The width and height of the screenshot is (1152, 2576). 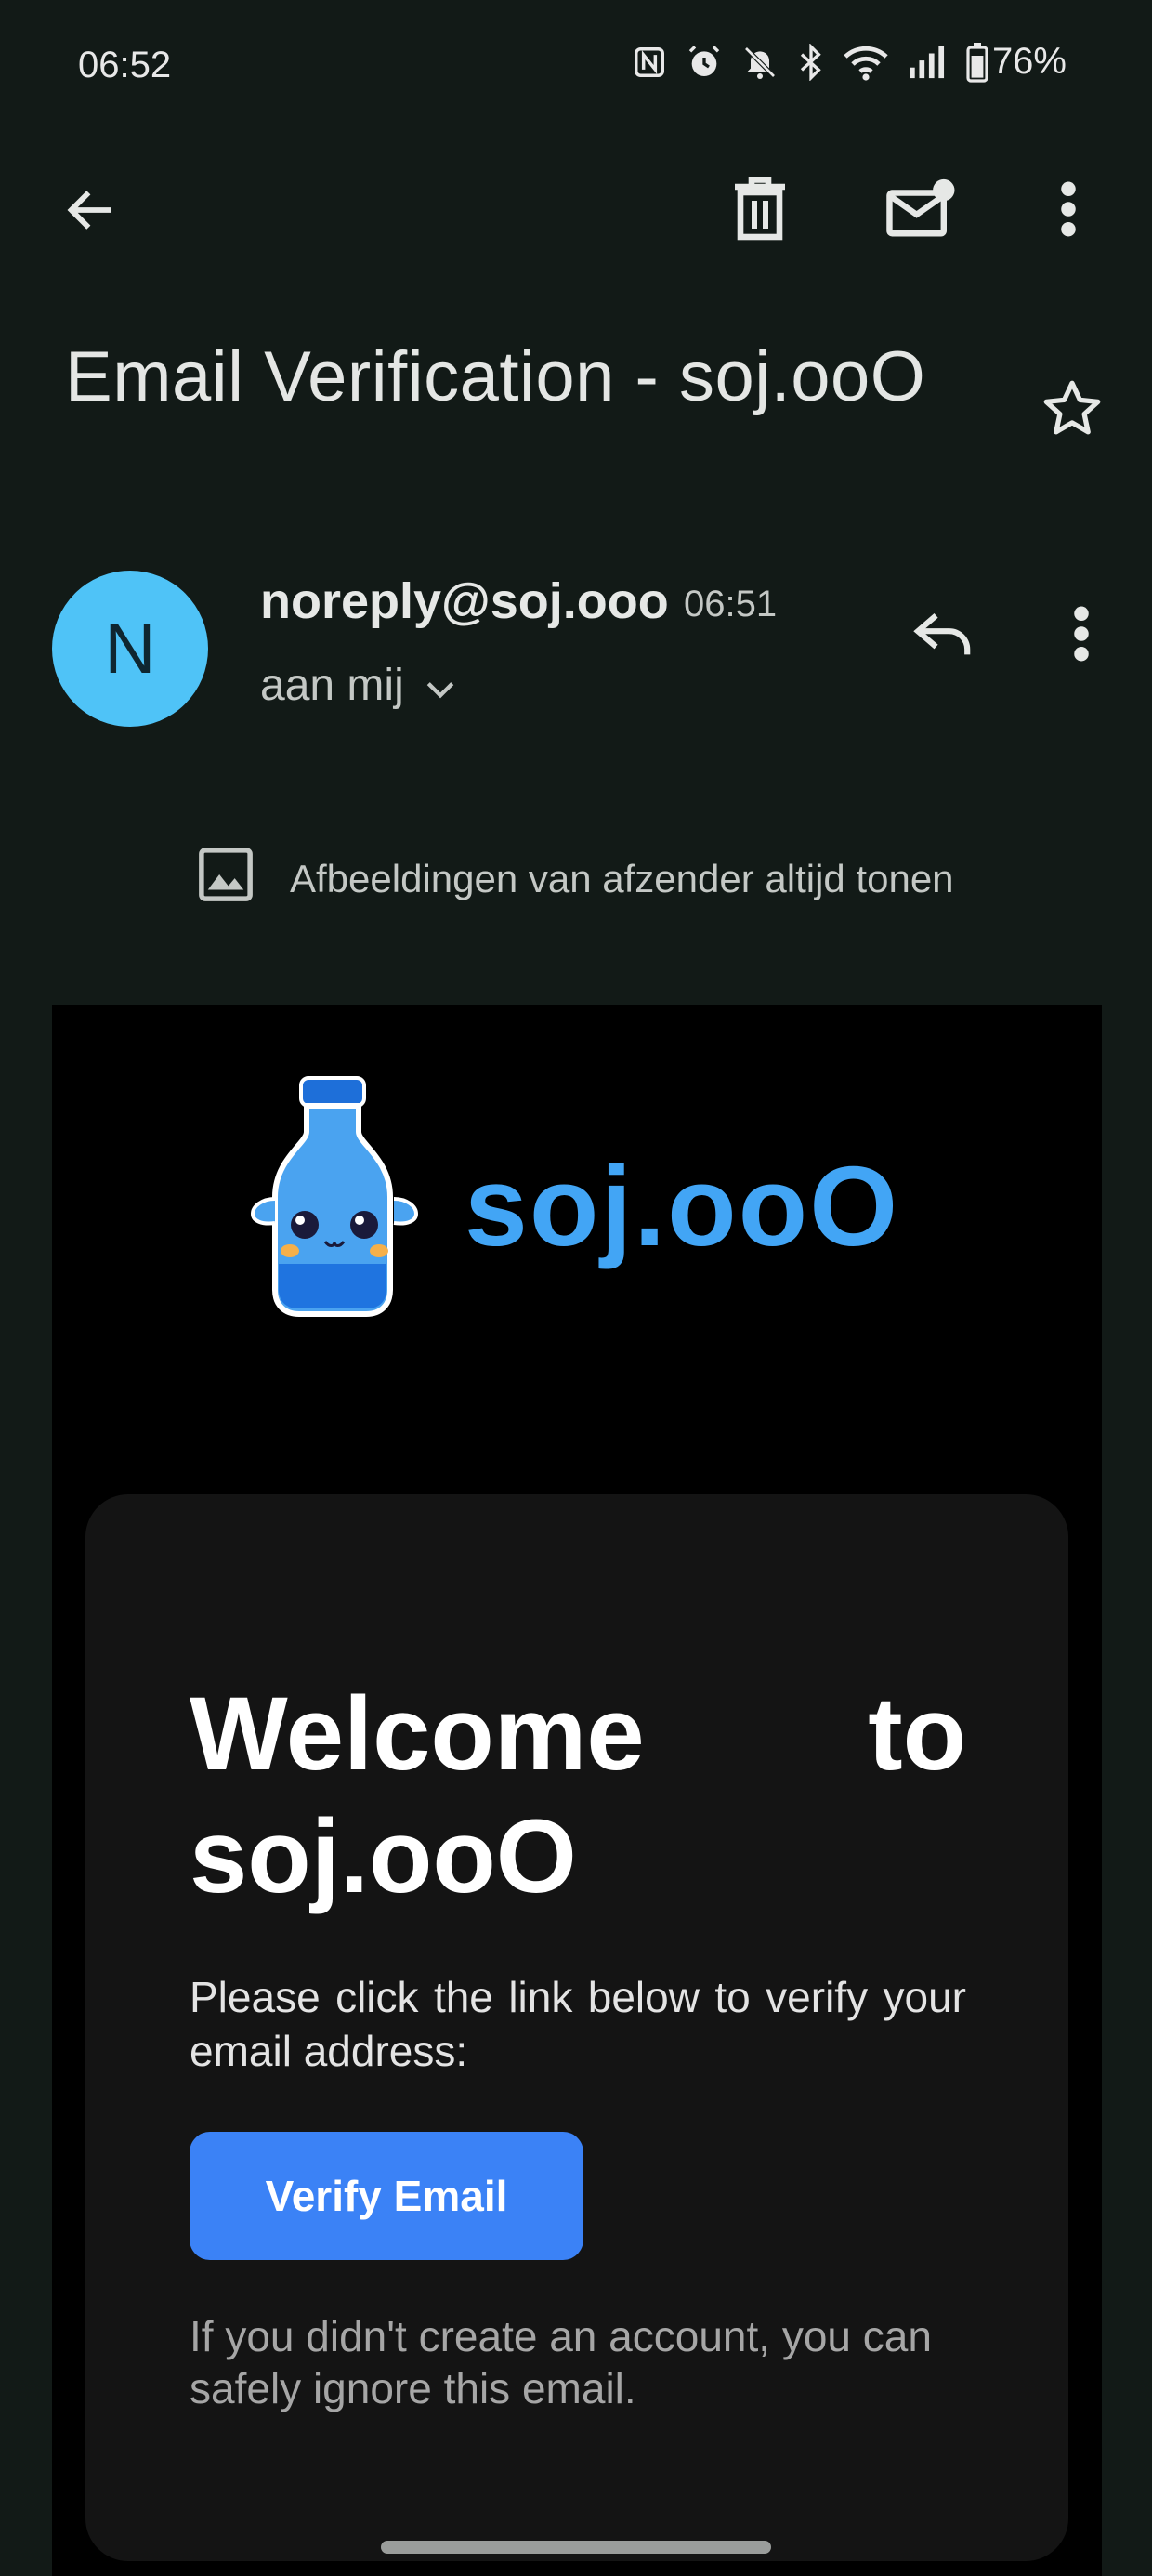 What do you see at coordinates (760, 62) in the screenshot?
I see `mute-icon` at bounding box center [760, 62].